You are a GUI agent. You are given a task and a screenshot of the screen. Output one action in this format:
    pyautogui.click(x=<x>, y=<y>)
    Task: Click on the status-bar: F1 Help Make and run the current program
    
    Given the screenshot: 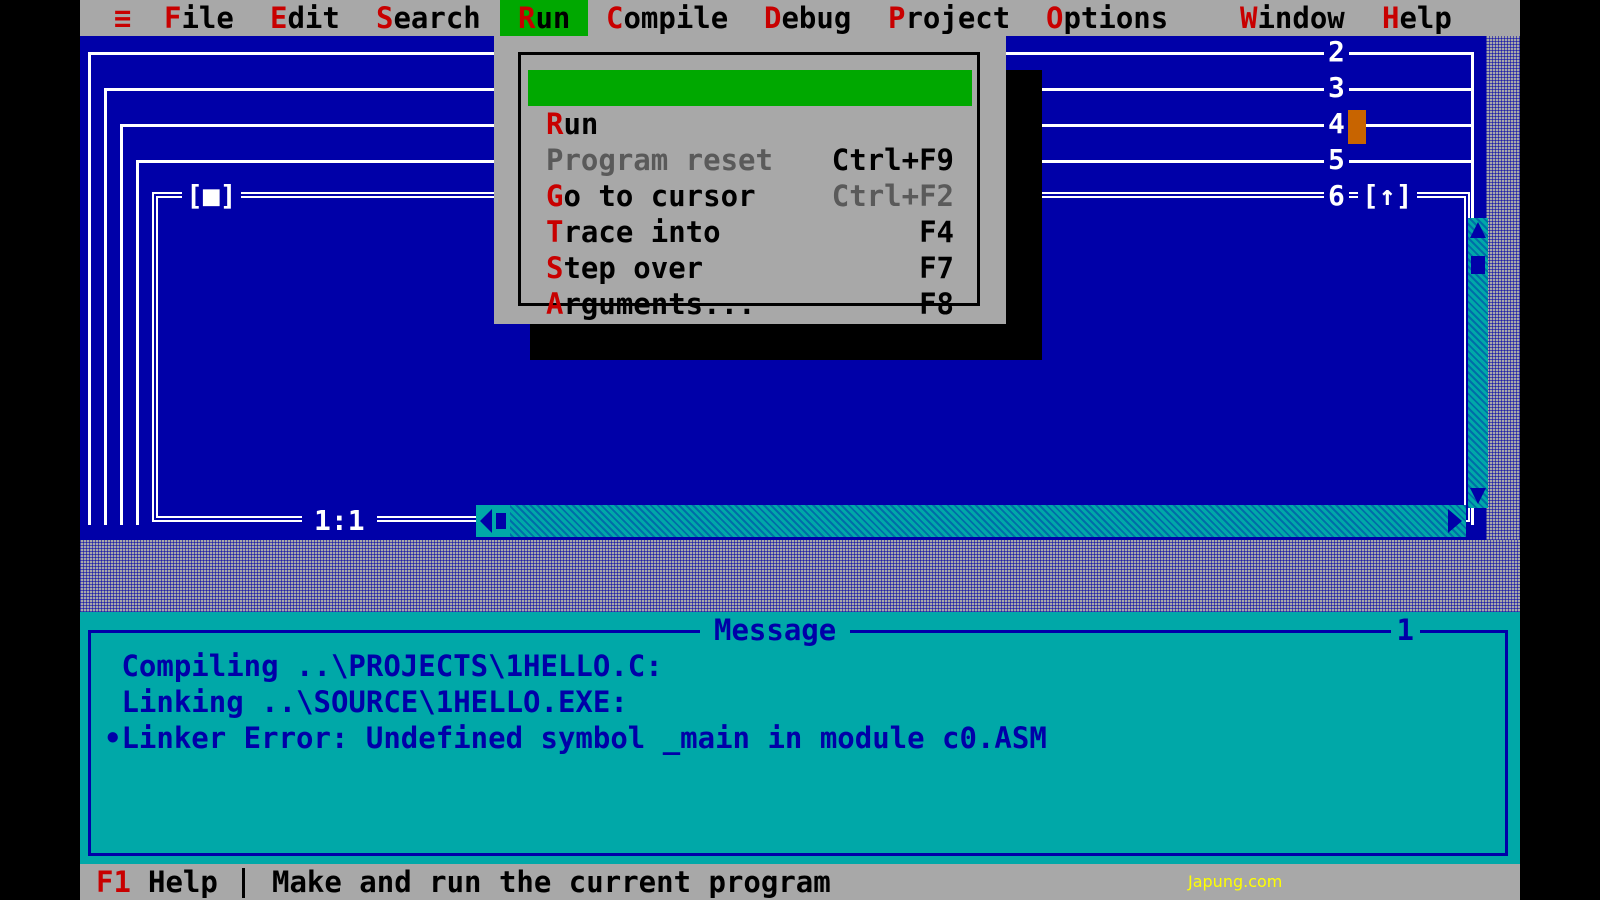 What is the action you would take?
    pyautogui.click(x=800, y=882)
    